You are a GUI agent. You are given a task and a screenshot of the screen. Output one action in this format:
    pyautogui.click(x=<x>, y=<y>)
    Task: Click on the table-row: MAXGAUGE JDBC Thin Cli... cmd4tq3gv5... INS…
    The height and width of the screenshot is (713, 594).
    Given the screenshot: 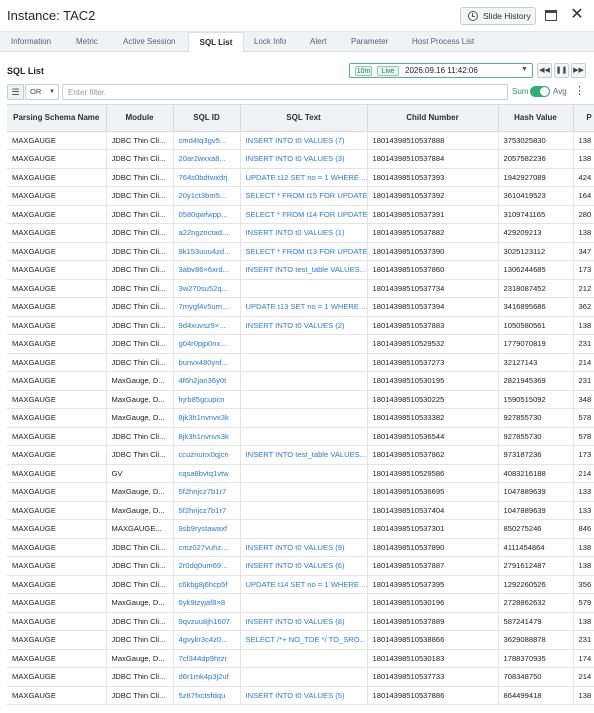 What is the action you would take?
    pyautogui.click(x=300, y=140)
    